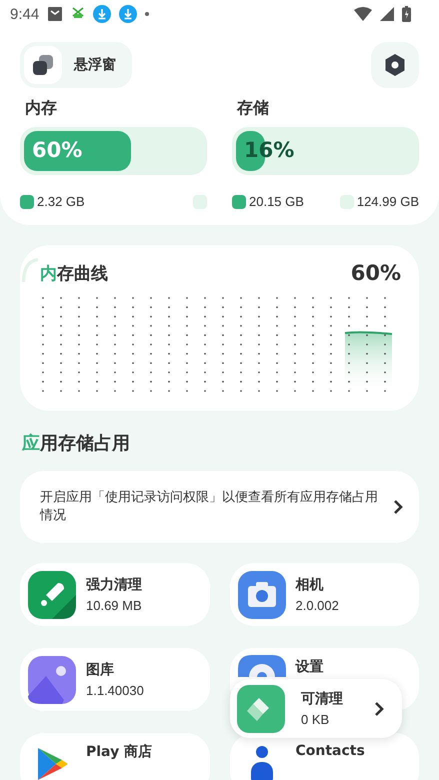 Image resolution: width=439 pixels, height=780 pixels. What do you see at coordinates (115, 679) in the screenshot?
I see `app-card: 图库 1.1.40030` at bounding box center [115, 679].